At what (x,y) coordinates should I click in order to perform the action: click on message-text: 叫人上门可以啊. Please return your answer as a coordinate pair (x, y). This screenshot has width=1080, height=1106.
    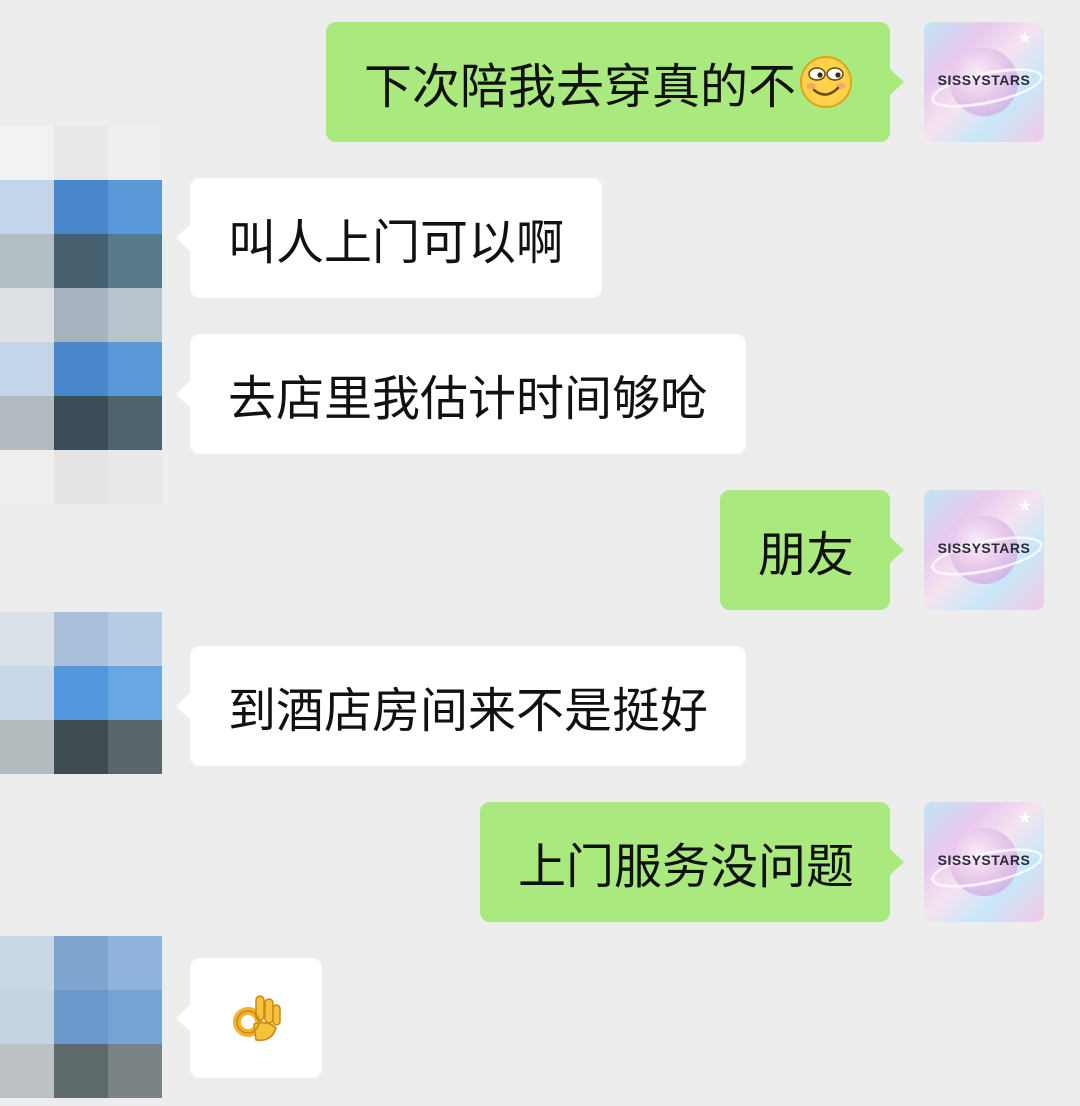
    Looking at the image, I should click on (396, 243).